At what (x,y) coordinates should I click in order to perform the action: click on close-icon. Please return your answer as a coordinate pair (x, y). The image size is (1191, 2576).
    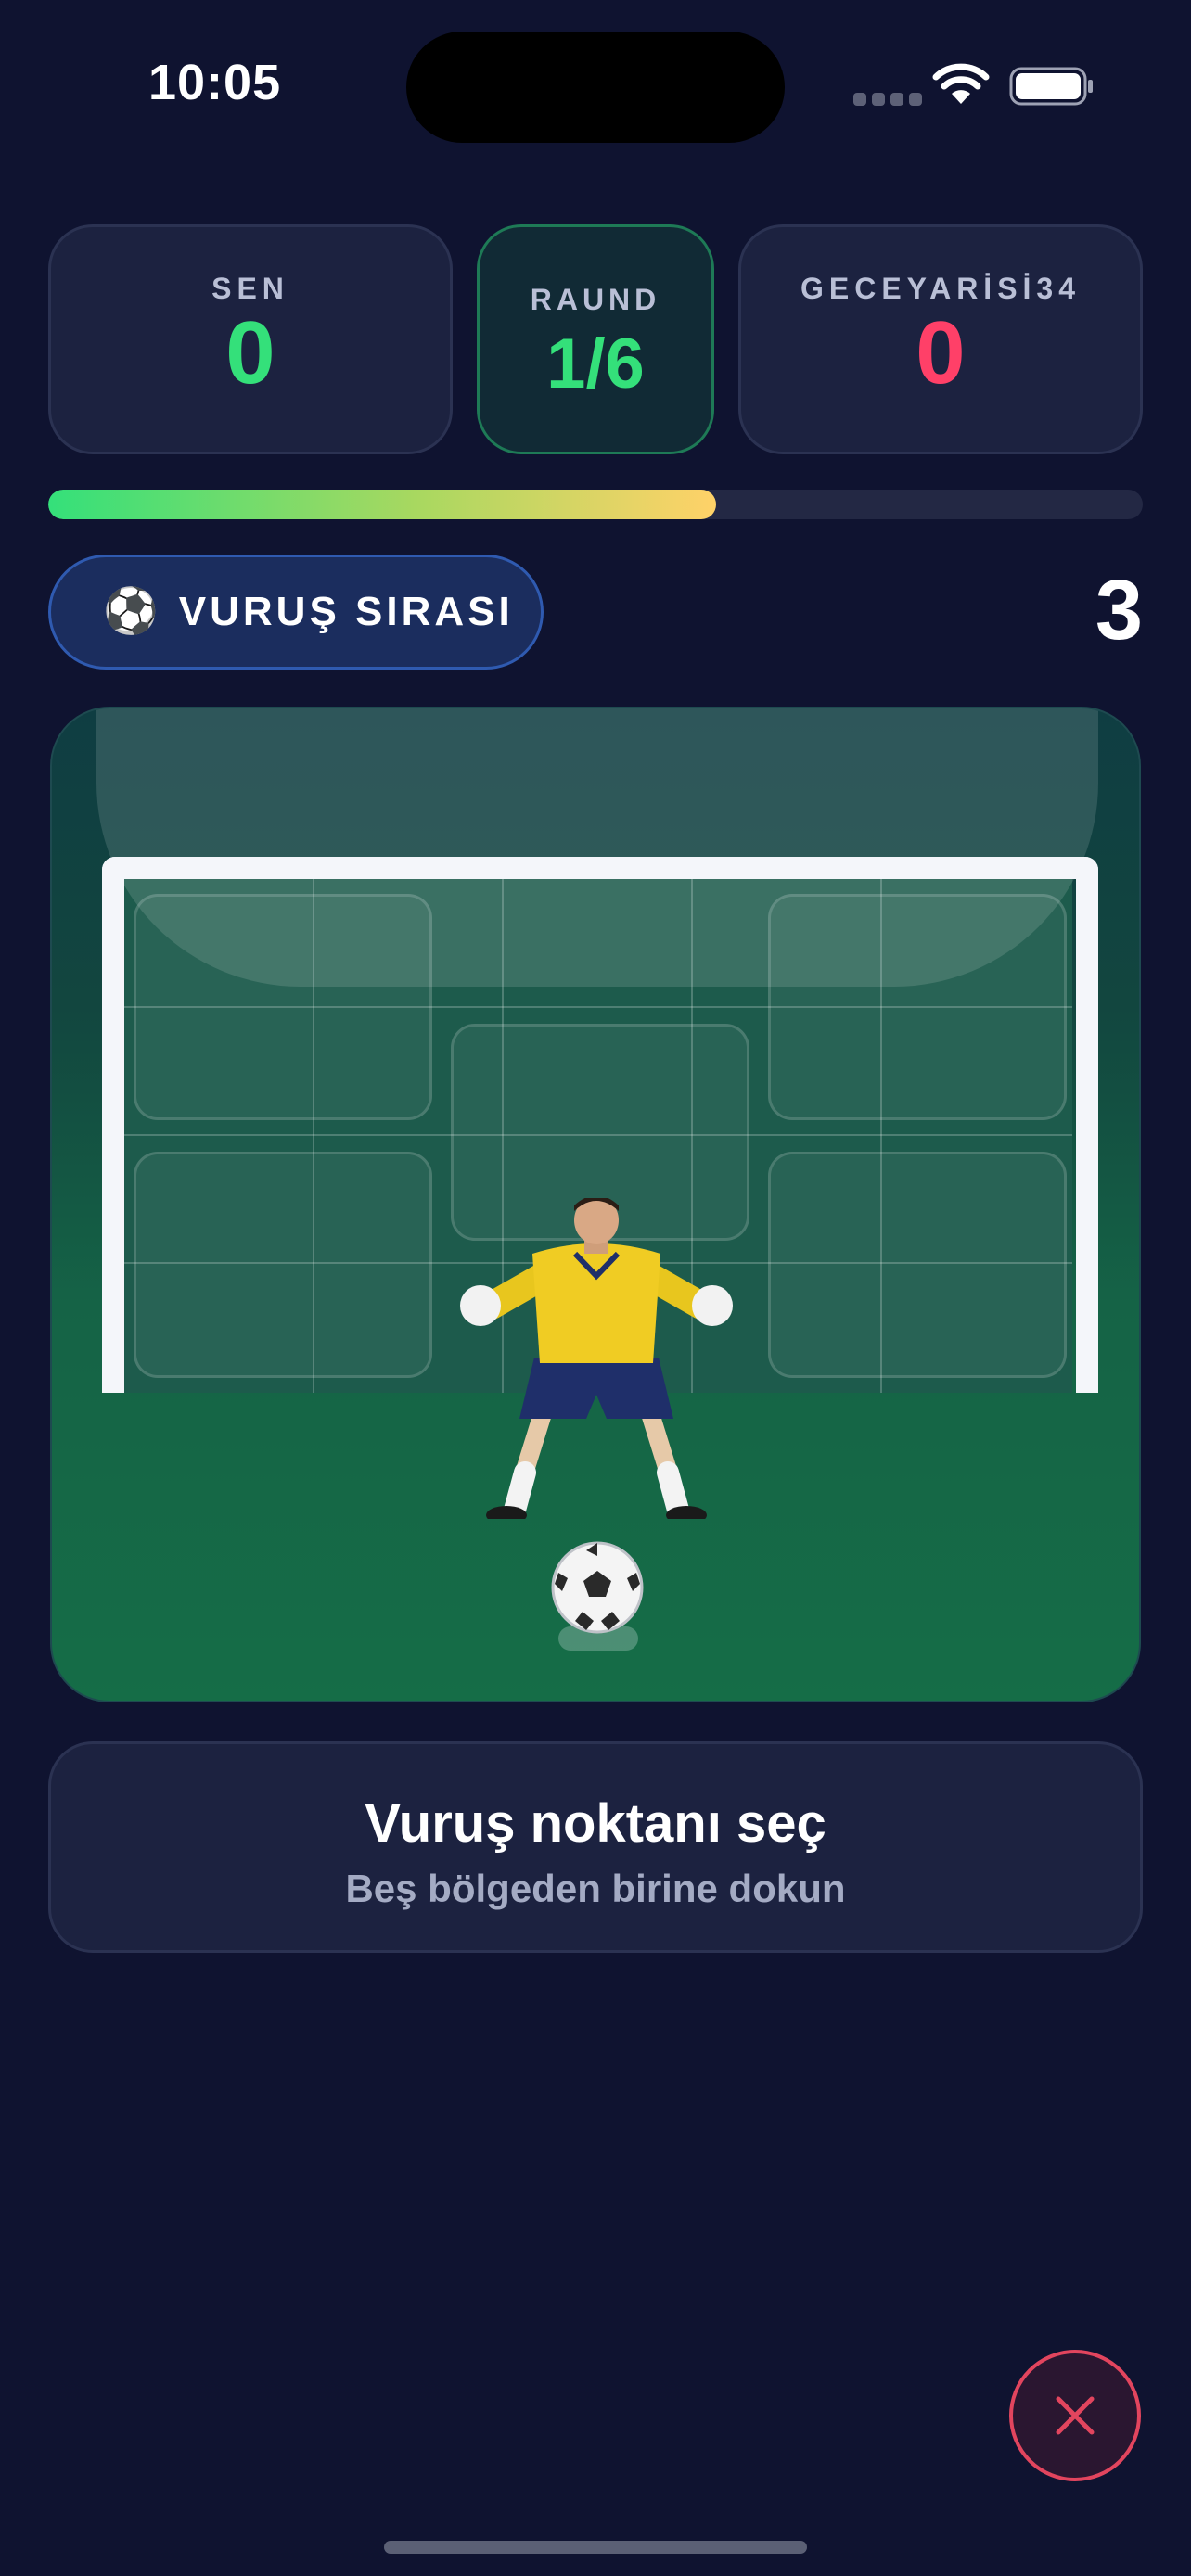
    Looking at the image, I should click on (1075, 2415).